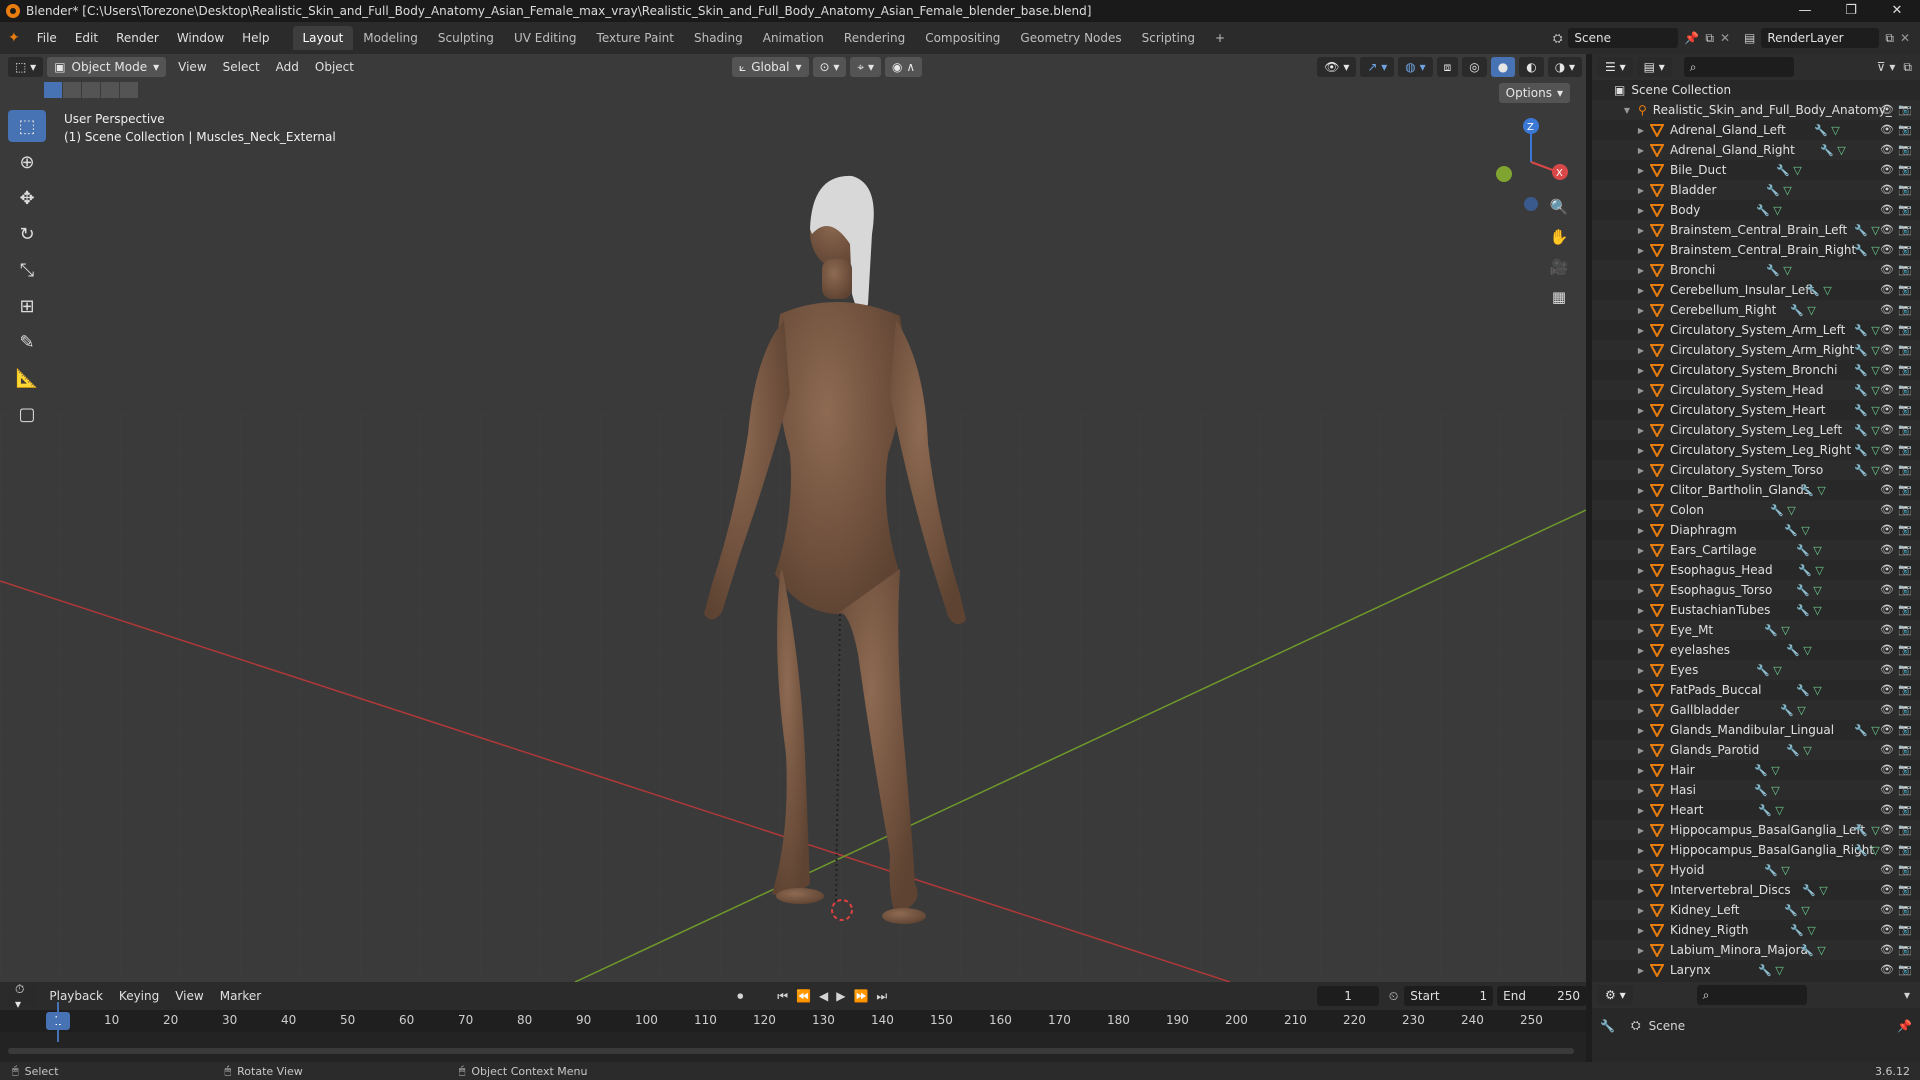 This screenshot has height=1080, width=1920. What do you see at coordinates (1070, 38) in the screenshot?
I see `tab-geometry-nodes: Geometry Nodes` at bounding box center [1070, 38].